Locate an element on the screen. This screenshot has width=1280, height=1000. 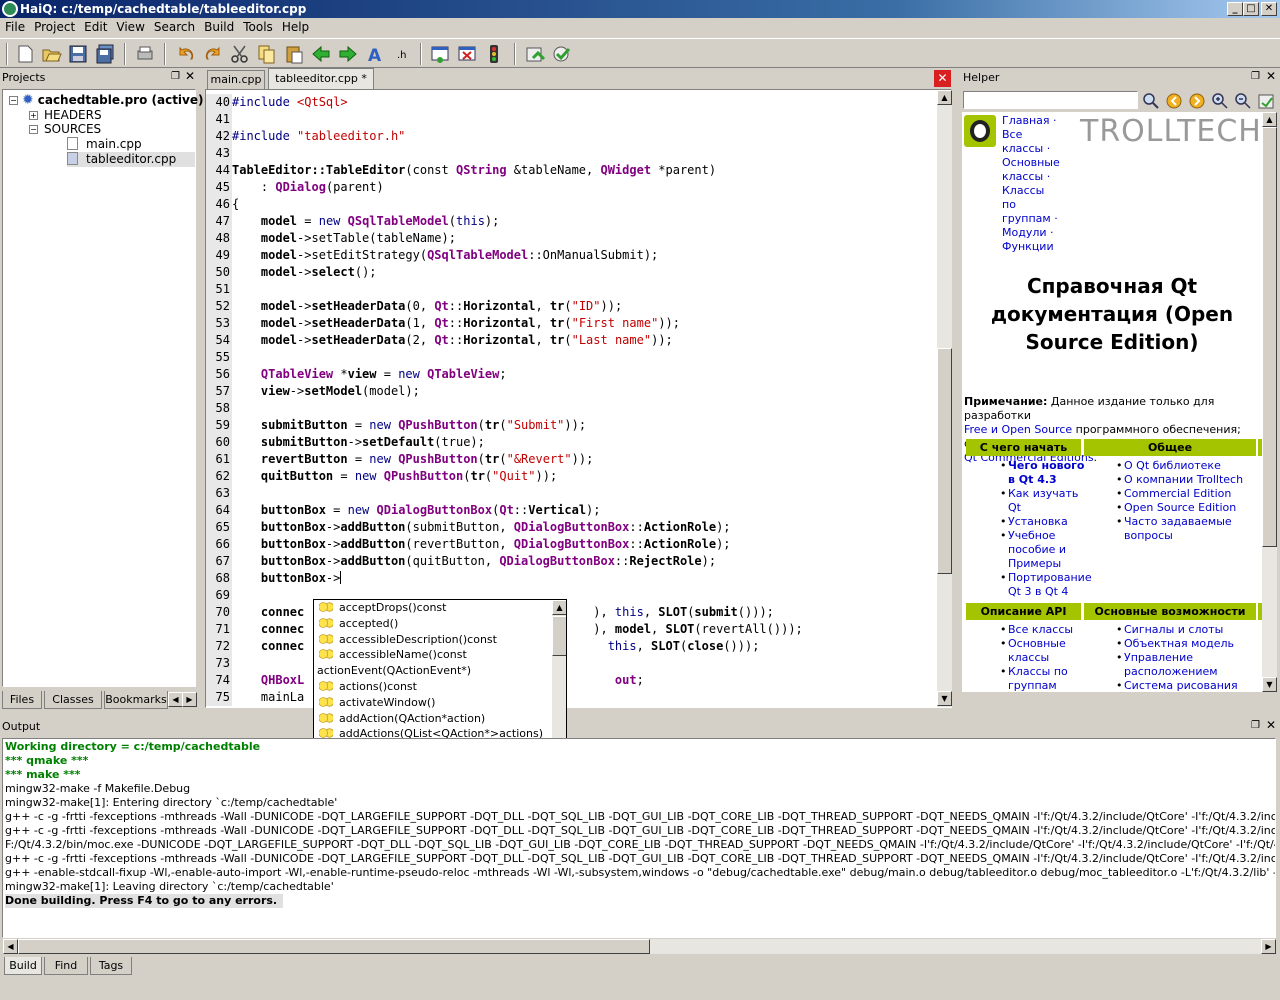
menu-help: Help is located at coordinates (295, 26).